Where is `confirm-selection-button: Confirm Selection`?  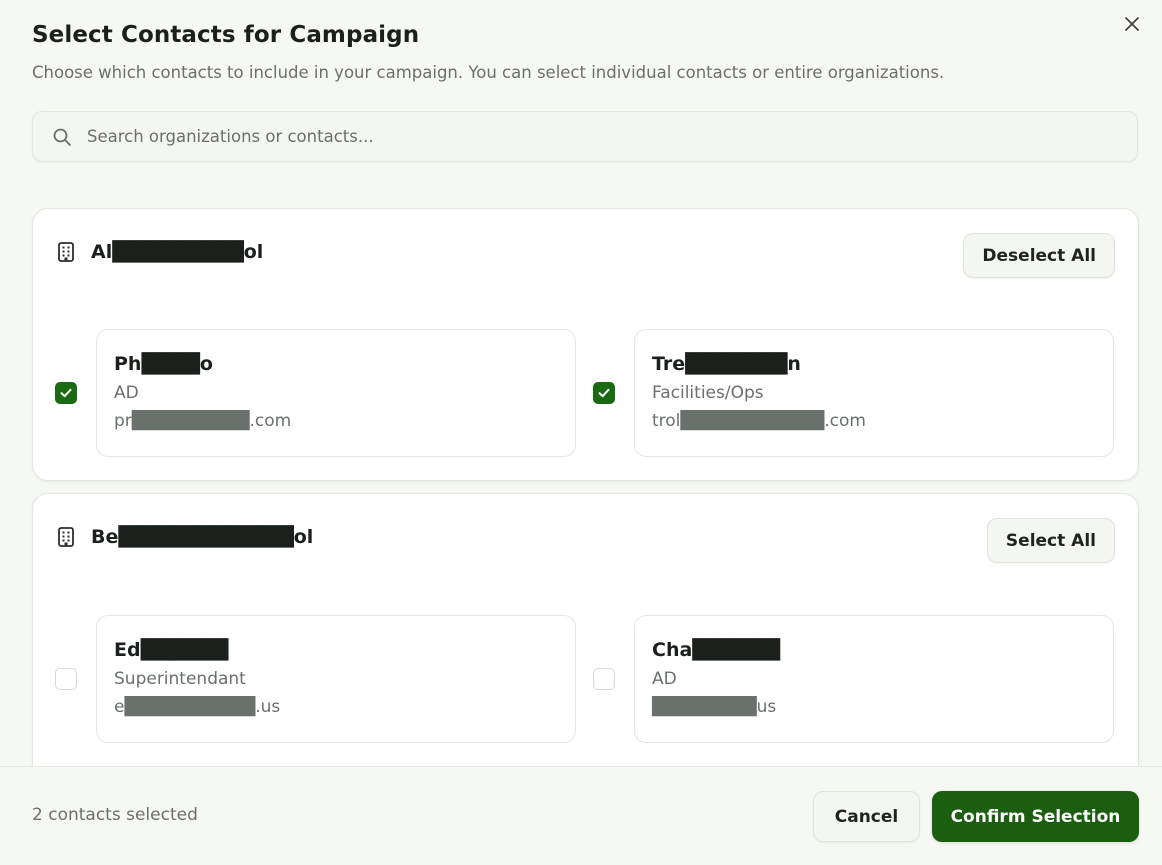 confirm-selection-button: Confirm Selection is located at coordinates (1035, 816).